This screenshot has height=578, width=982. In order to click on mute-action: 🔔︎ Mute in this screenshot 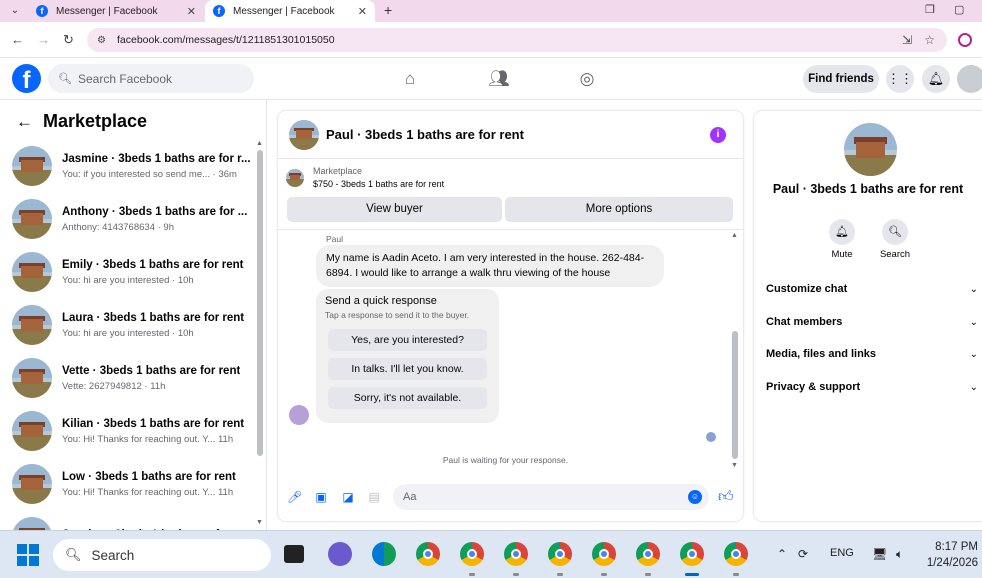, I will do `click(842, 239)`.